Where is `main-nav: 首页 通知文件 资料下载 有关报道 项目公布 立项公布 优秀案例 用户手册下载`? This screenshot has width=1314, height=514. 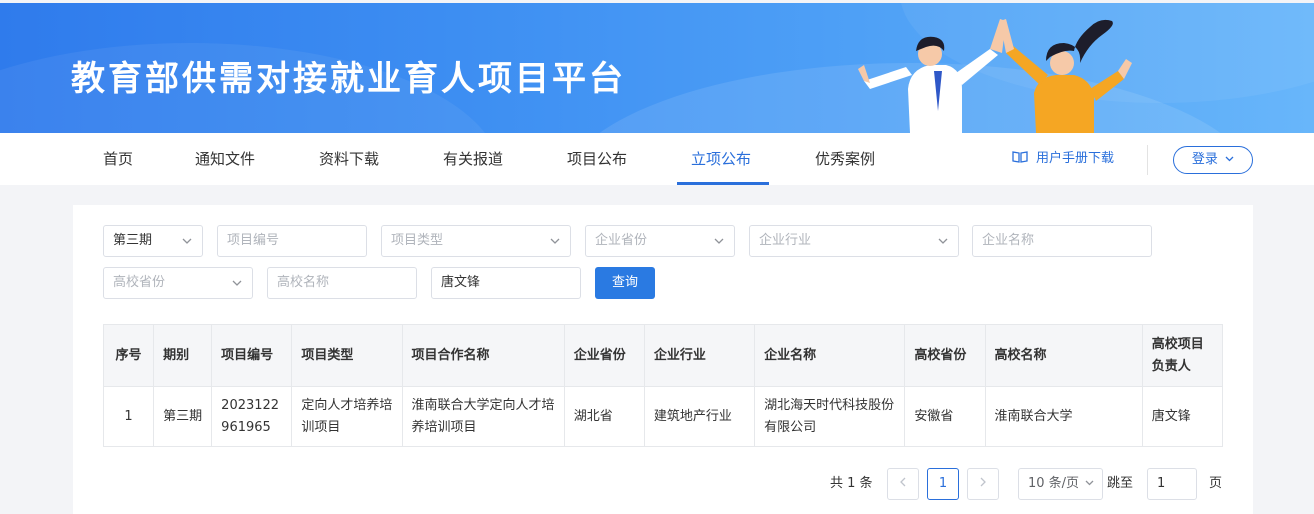
main-nav: 首页 通知文件 资料下载 有关报道 项目公布 立项公布 优秀案例 用户手册下载 is located at coordinates (657, 159).